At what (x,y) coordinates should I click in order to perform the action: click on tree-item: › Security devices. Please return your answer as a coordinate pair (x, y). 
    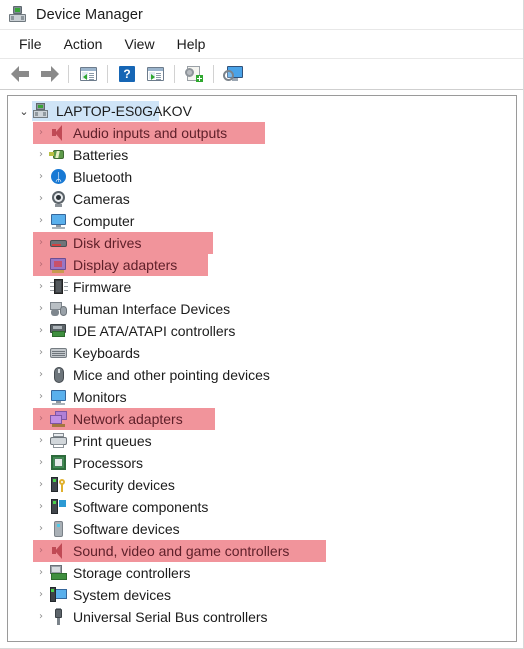
    Looking at the image, I should click on (262, 485).